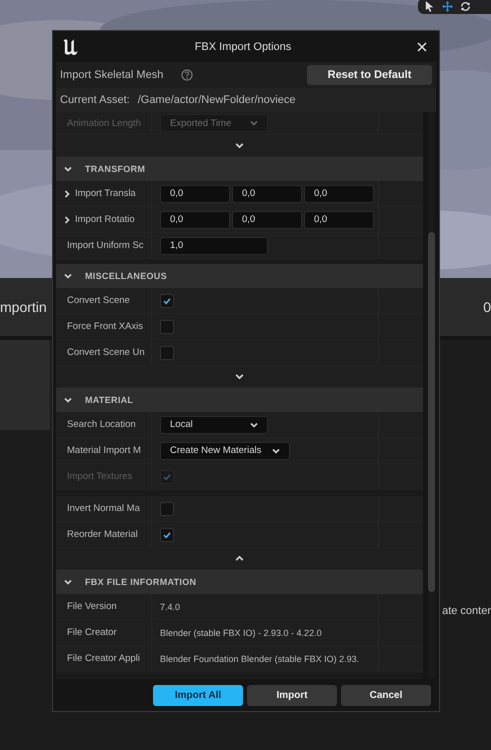 The height and width of the screenshot is (750, 491). I want to click on property-label: Invert Normal Ma, so click(103, 508).